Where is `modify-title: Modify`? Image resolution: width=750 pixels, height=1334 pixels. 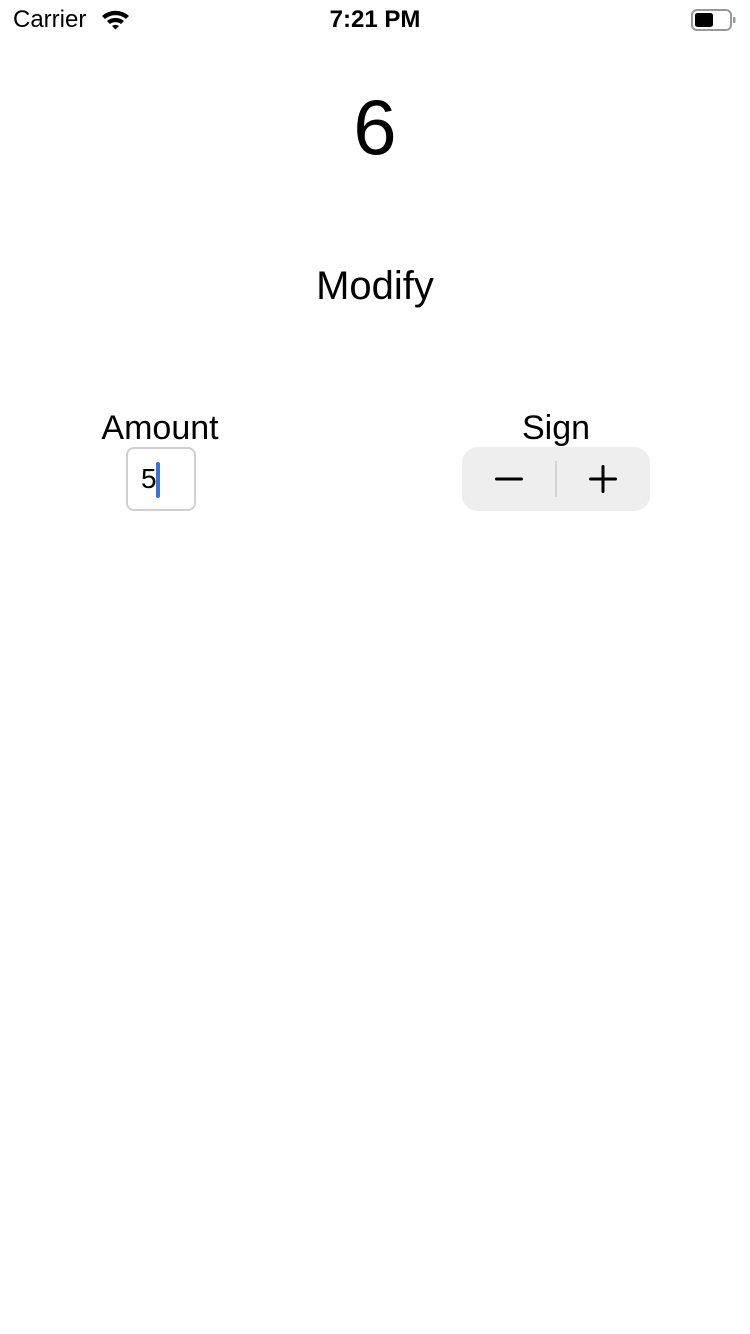 modify-title: Modify is located at coordinates (375, 286).